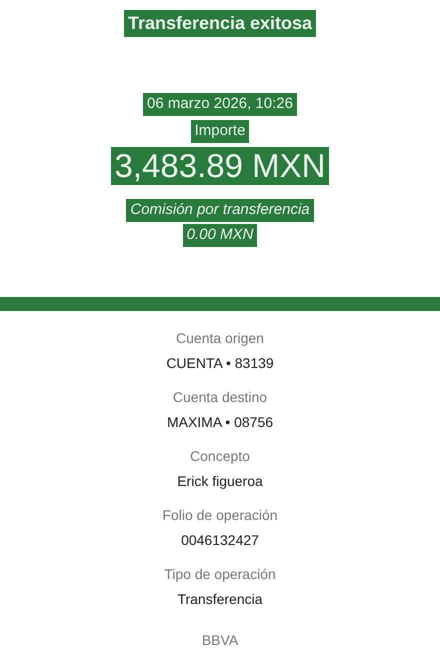  I want to click on fee-amount: 0.00 MXN, so click(220, 235).